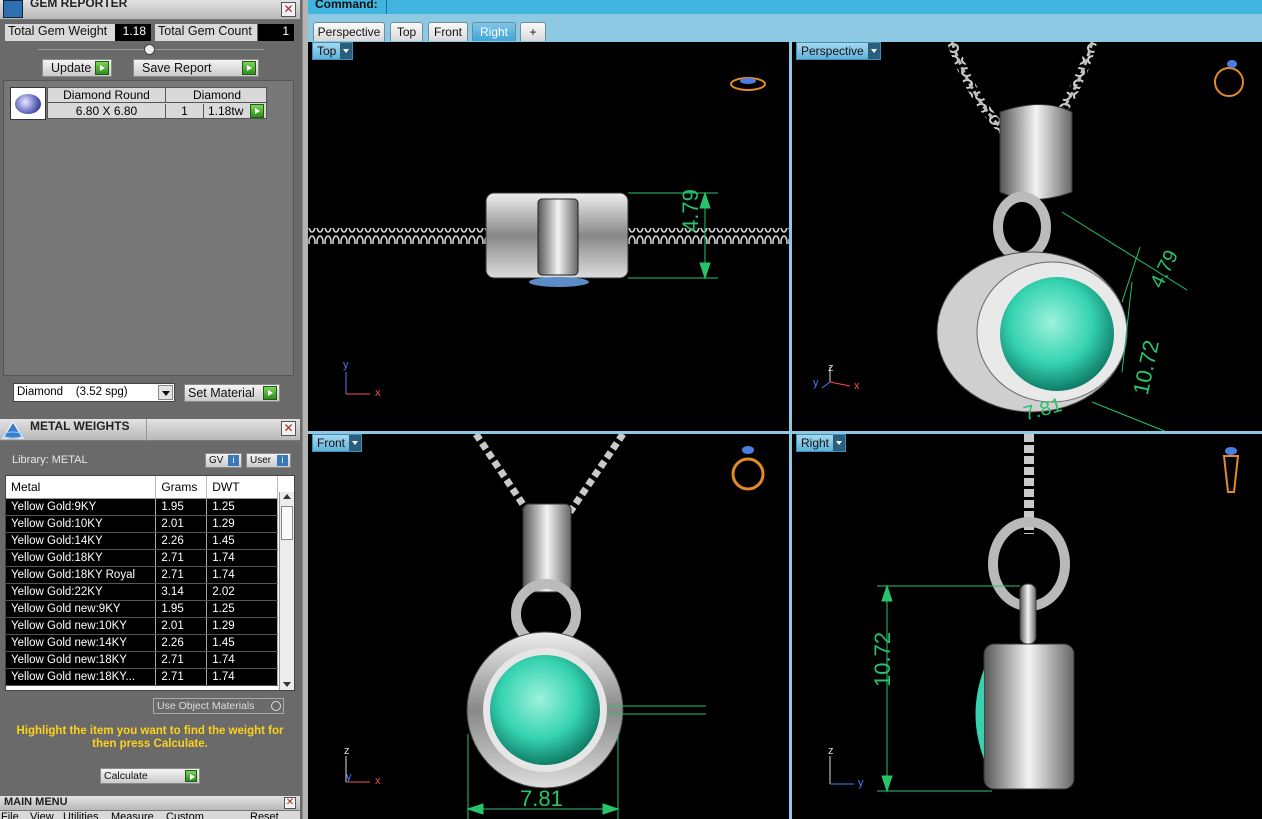 This screenshot has height=819, width=1262. Describe the element at coordinates (142, 541) in the screenshot. I see `table-row: Yellow Gold:14KY 2.26 1.45` at that location.